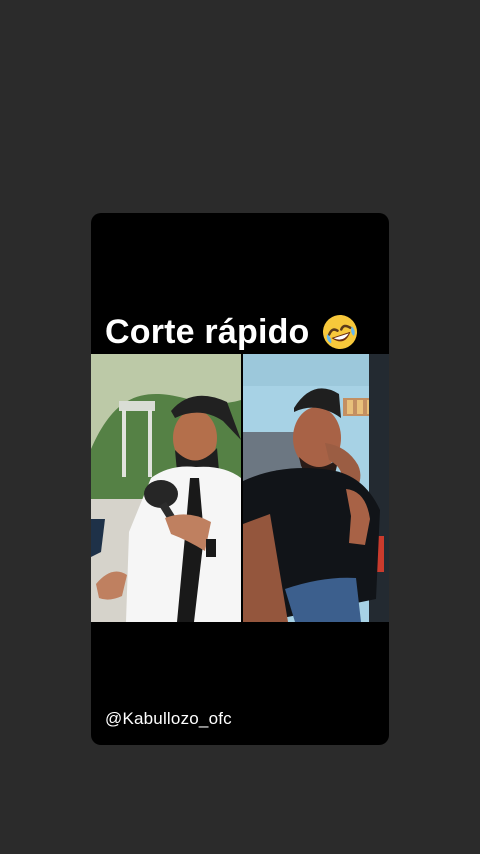 This screenshot has width=480, height=854. I want to click on caption-row: Corte rápido, so click(232, 332).